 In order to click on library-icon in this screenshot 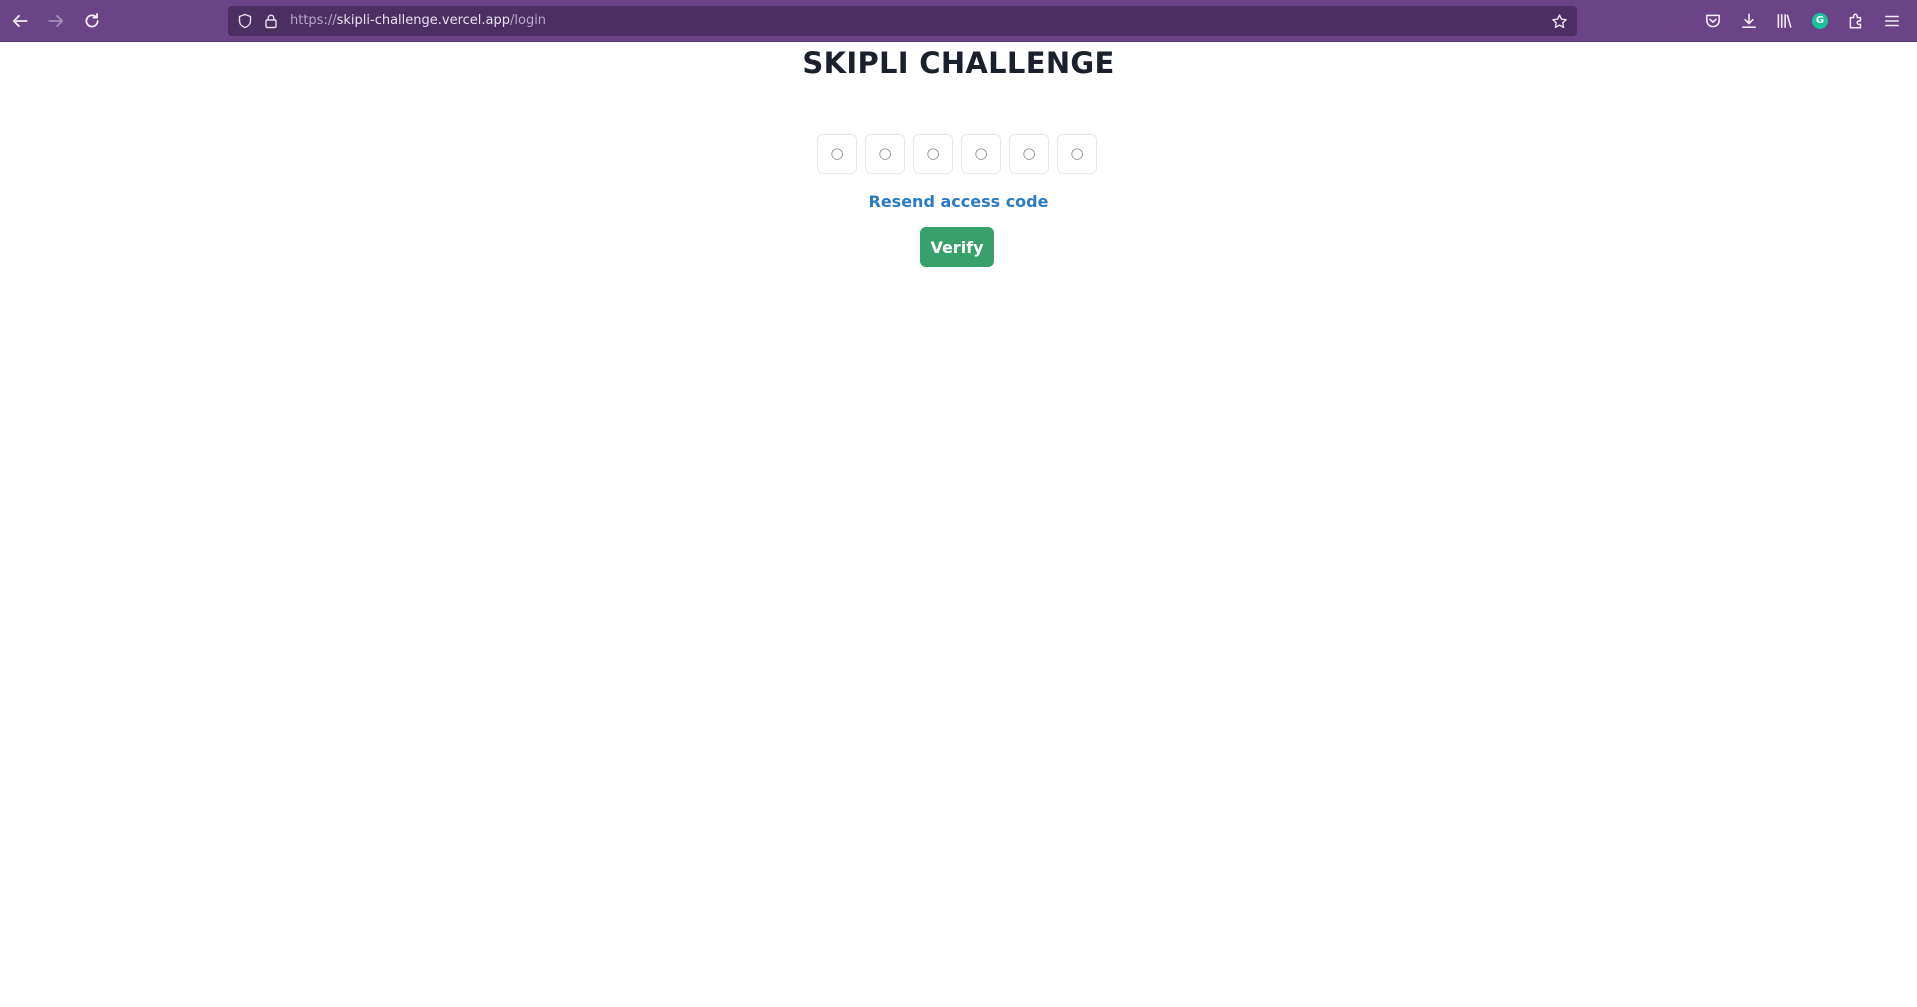, I will do `click(1784, 21)`.